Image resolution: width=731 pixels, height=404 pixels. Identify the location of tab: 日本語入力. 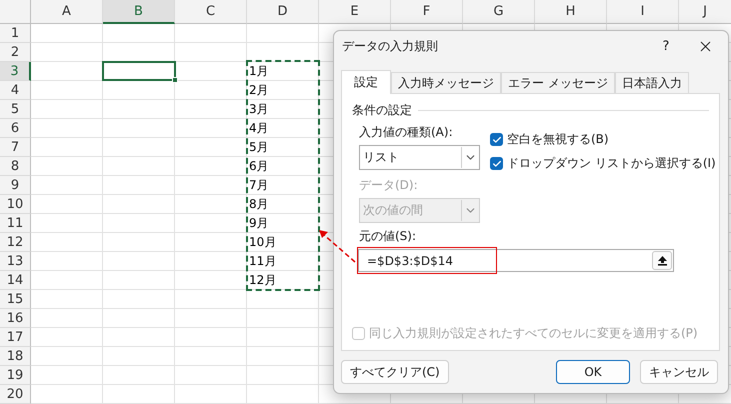
(651, 82).